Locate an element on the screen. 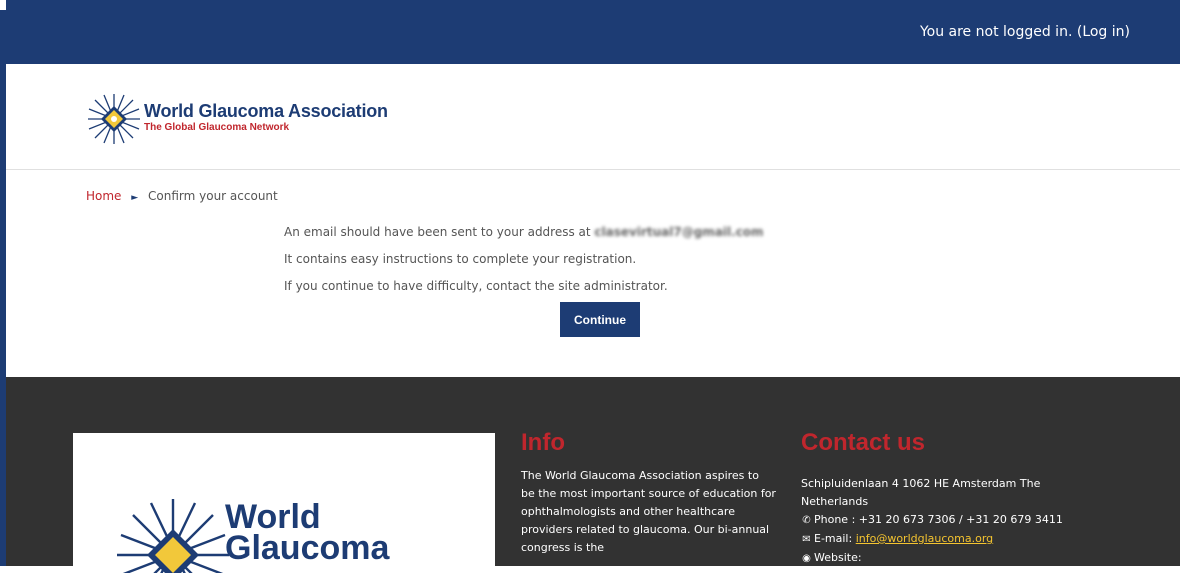 The height and width of the screenshot is (573, 1180). contact-email: ✉ E-mail: info@worldglaucoma.org is located at coordinates (938, 539).